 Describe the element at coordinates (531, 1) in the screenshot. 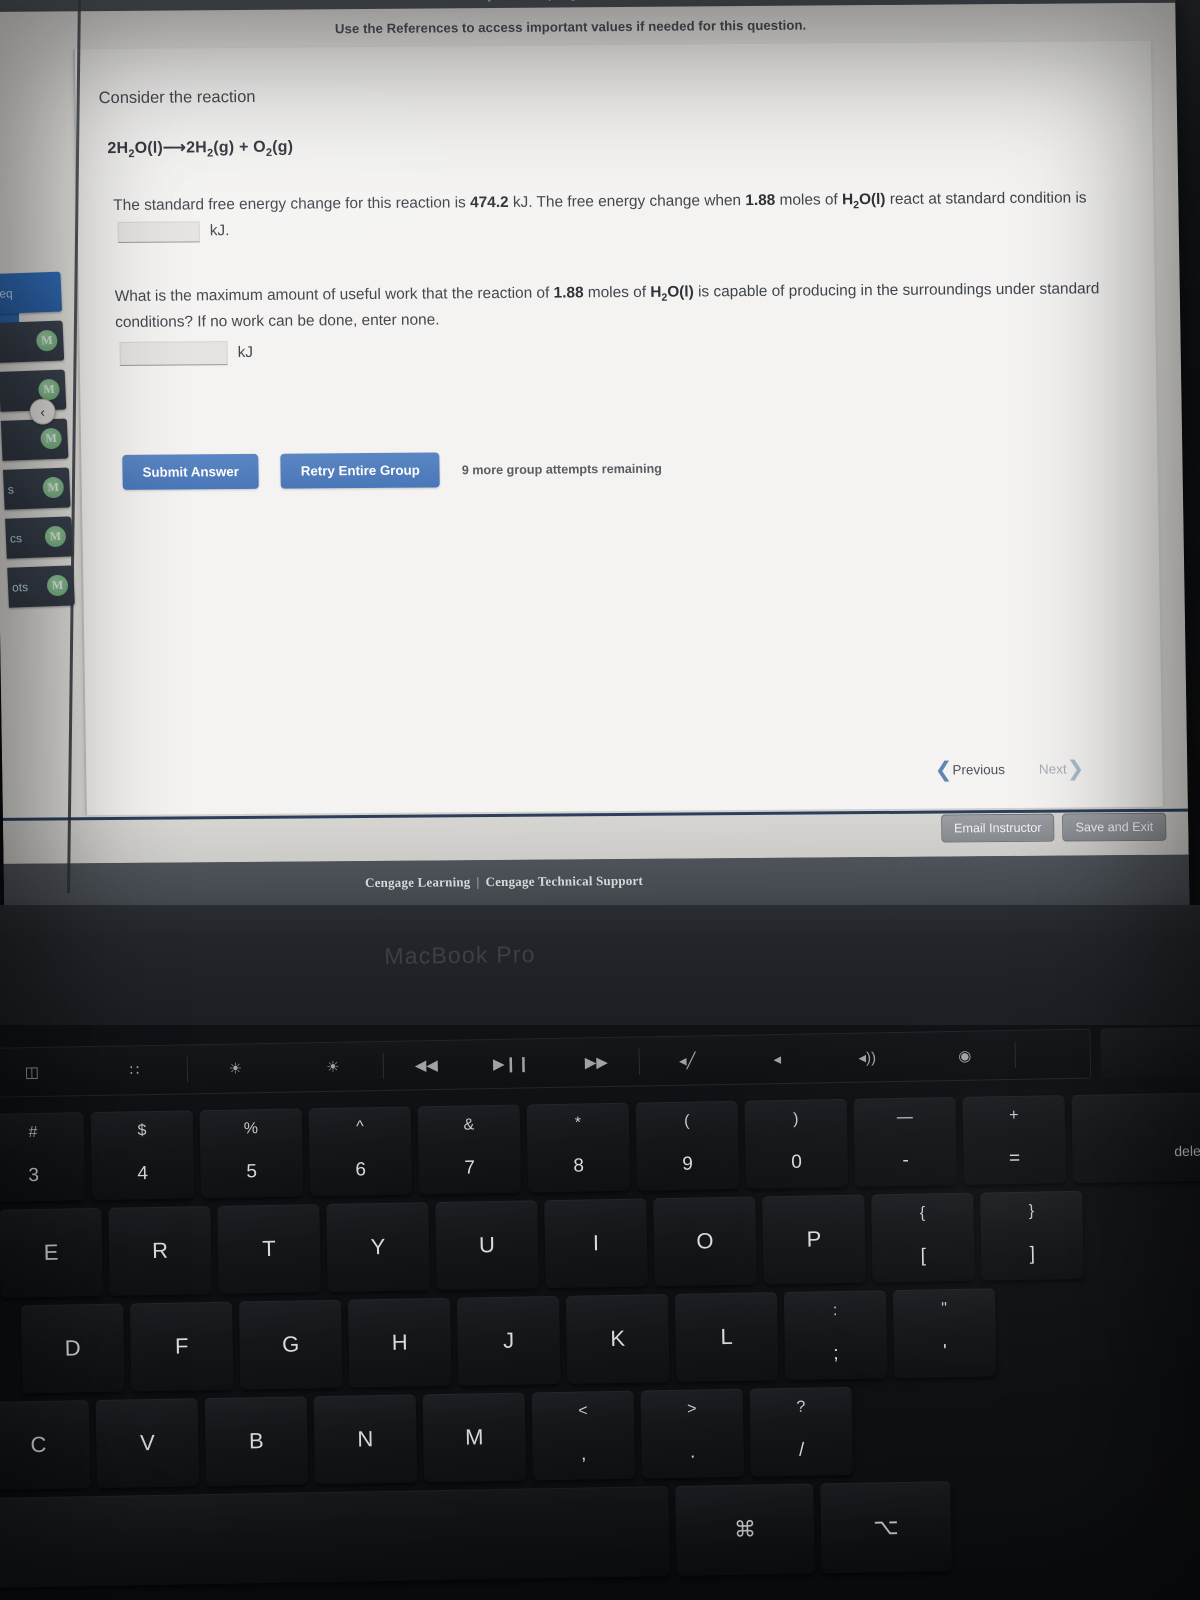

I see `review-topics-link: [Review Topics]` at that location.